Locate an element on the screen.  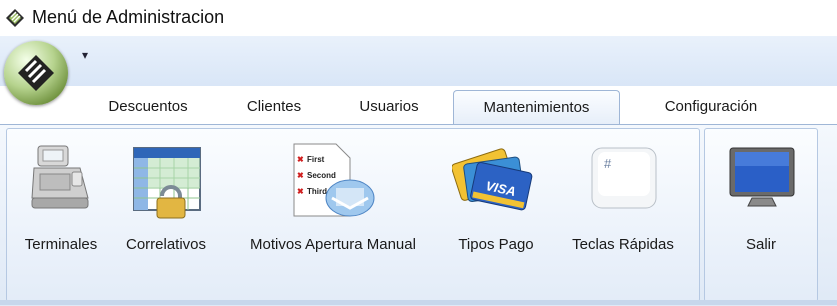
application-menu-button is located at coordinates (36, 73).